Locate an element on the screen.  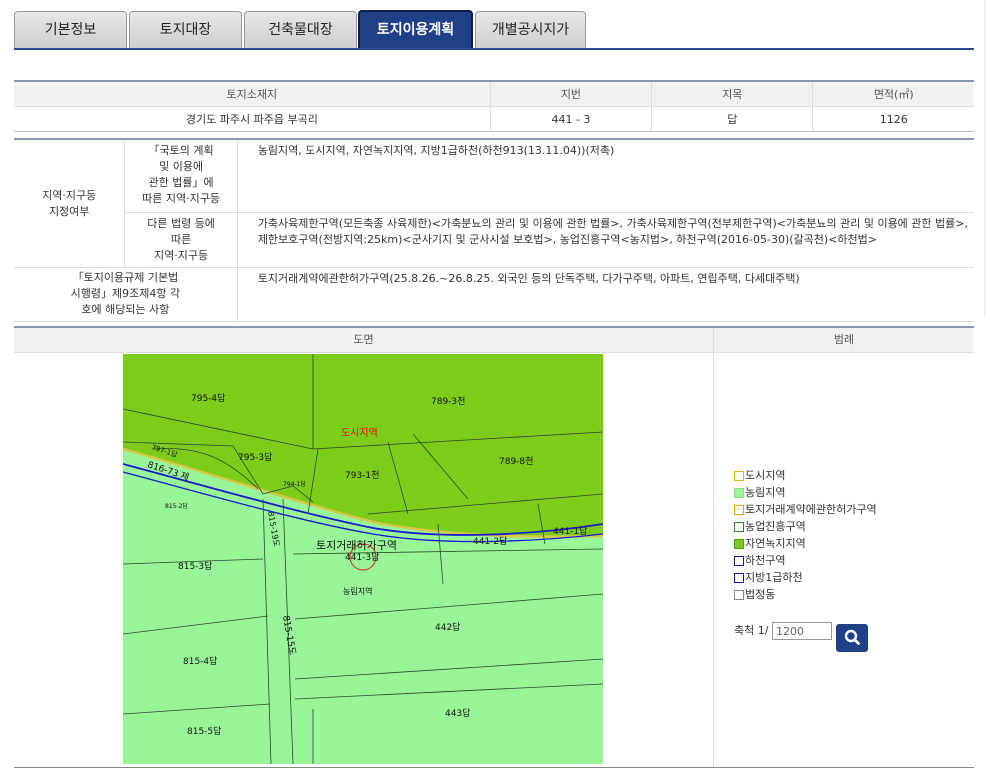
tab-building-register: 건축물대장 is located at coordinates (300, 29).